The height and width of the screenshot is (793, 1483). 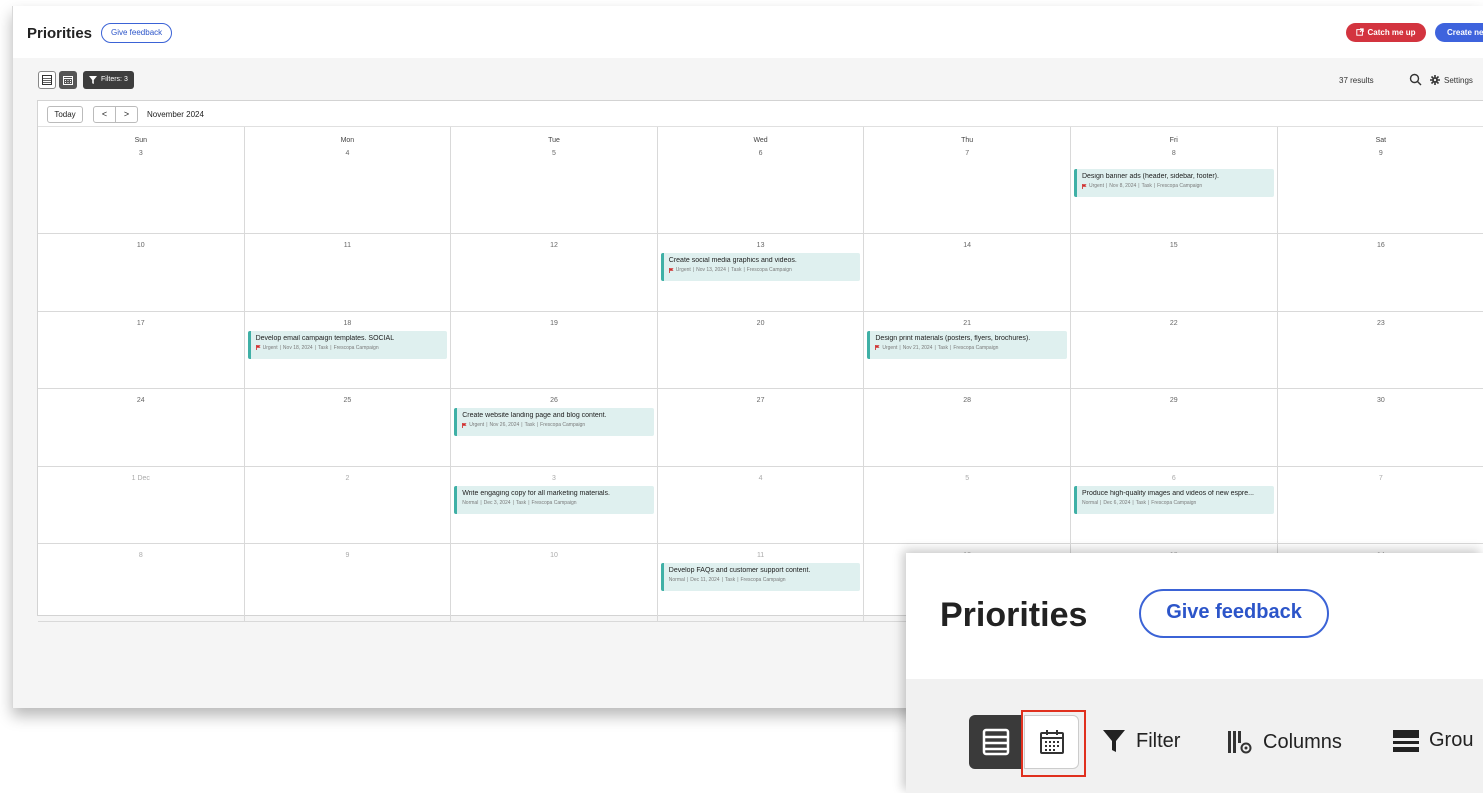 I want to click on calendar-day-cell: 12, so click(x=554, y=272).